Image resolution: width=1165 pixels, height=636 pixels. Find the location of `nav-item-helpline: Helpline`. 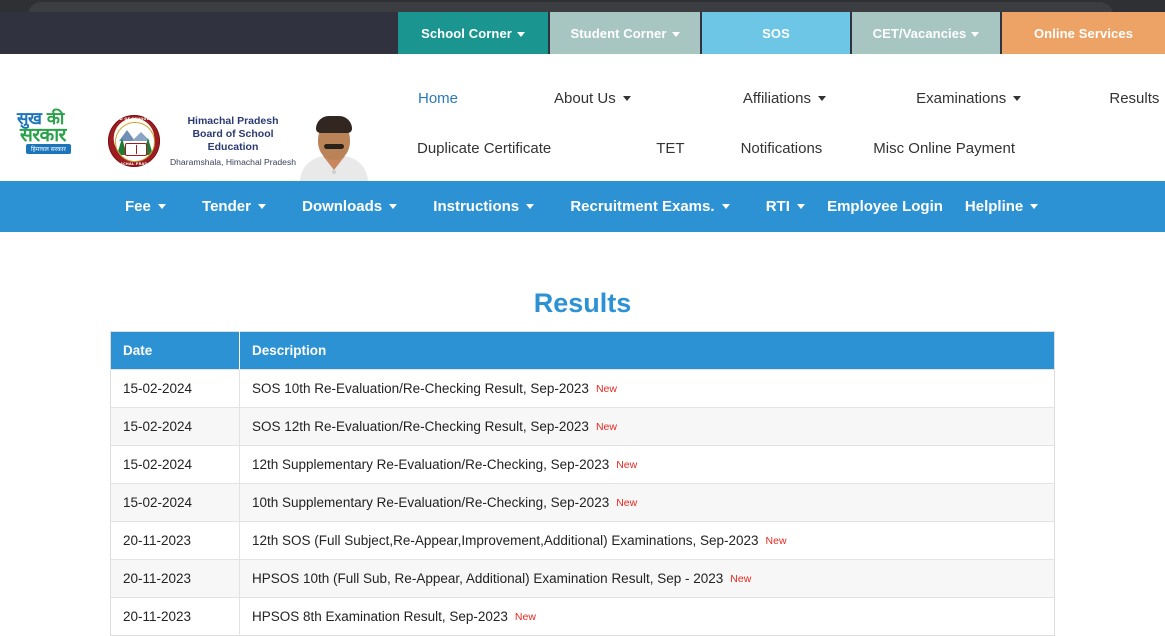

nav-item-helpline: Helpline is located at coordinates (1002, 206).